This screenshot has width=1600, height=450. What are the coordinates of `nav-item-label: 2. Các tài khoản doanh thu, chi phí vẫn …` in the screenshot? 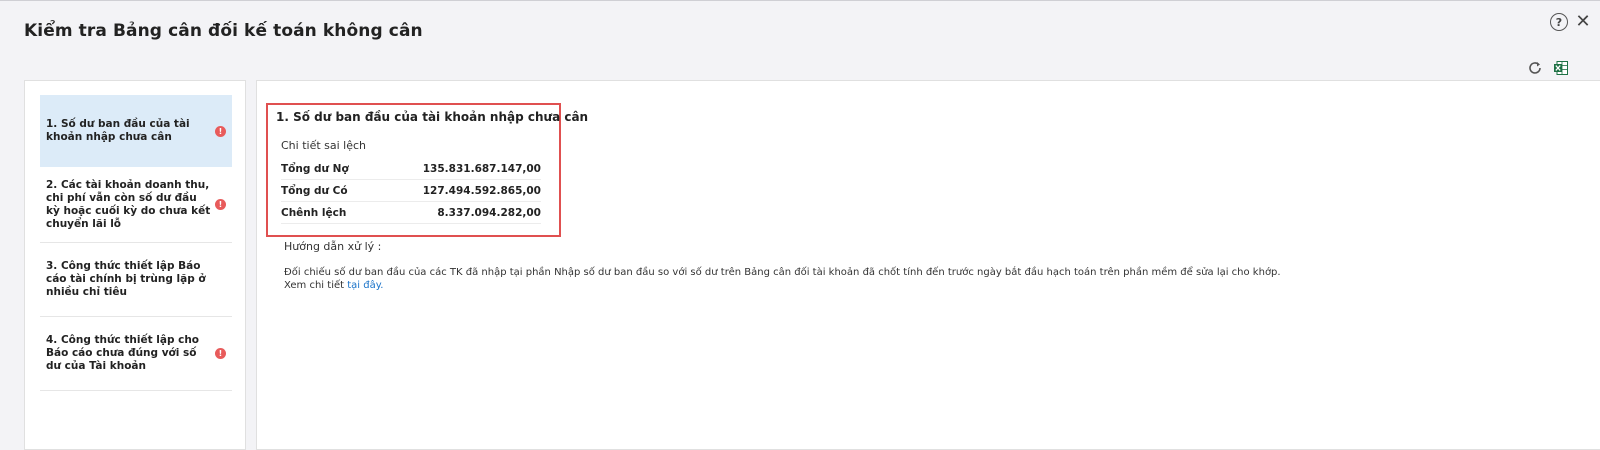 It's located at (128, 204).